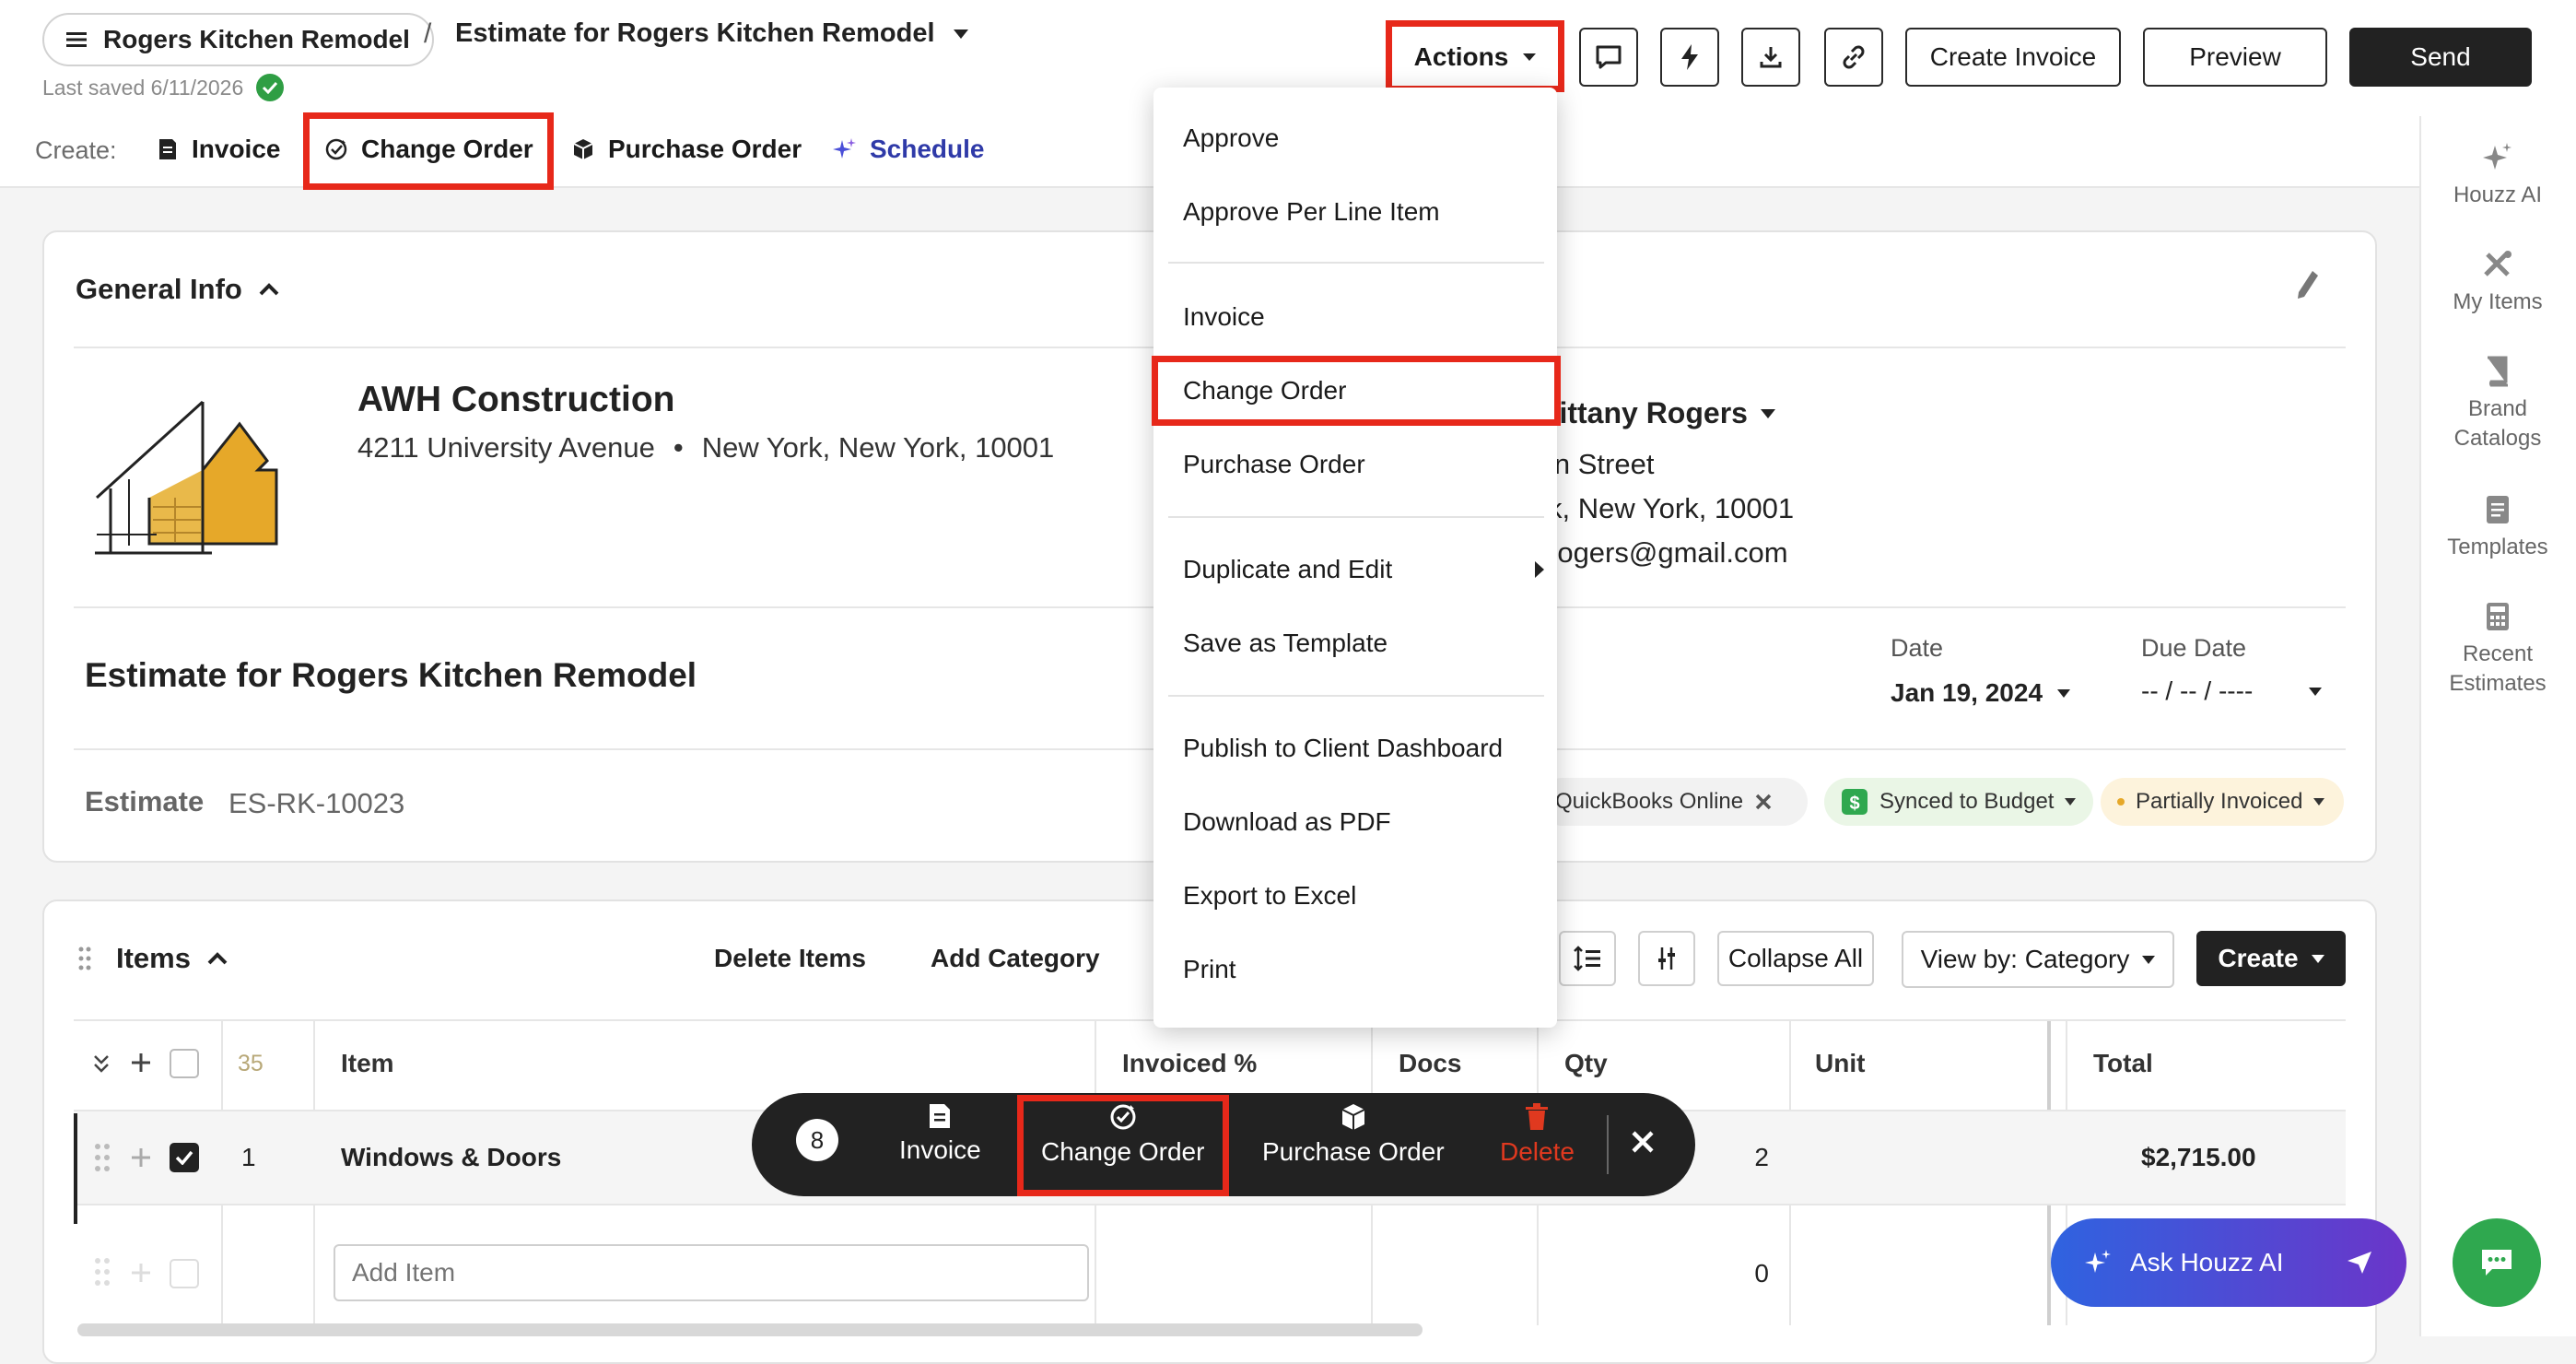 The image size is (2576, 1364). Describe the element at coordinates (1231, 138) in the screenshot. I see `menu-approve: Approve` at that location.